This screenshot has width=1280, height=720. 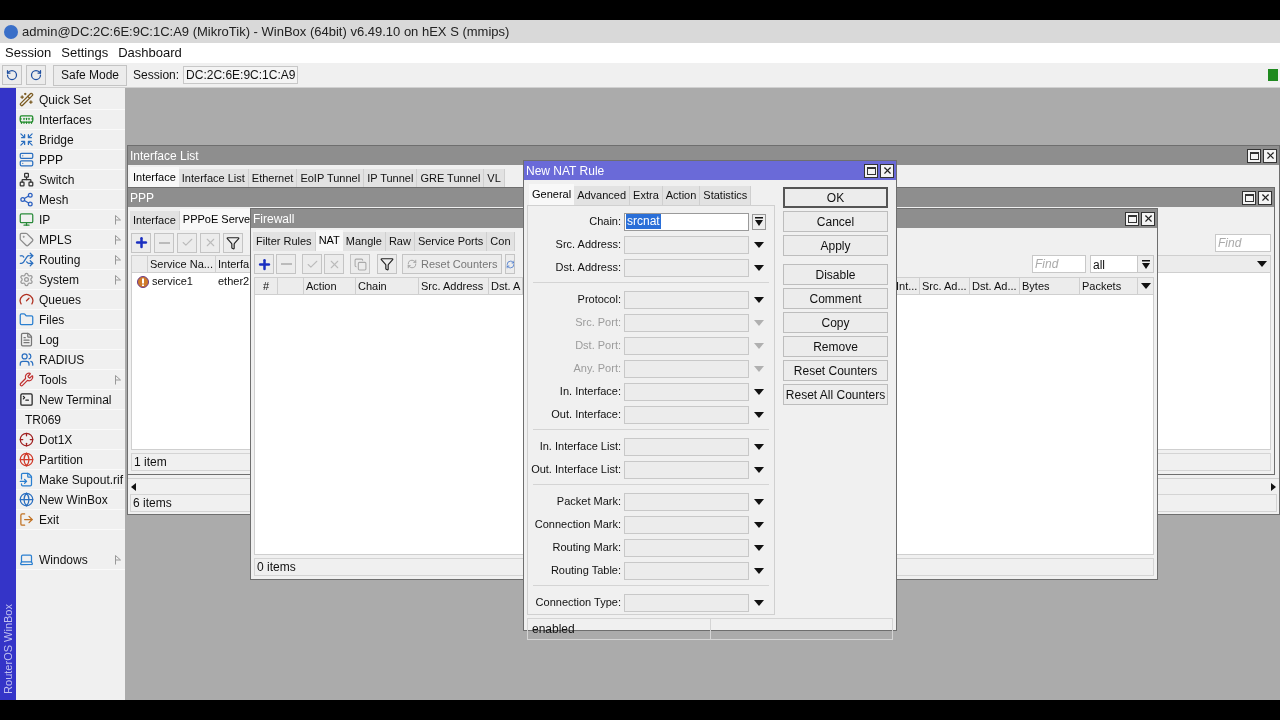 I want to click on sidebar-item: New Terminal, so click(x=70, y=400).